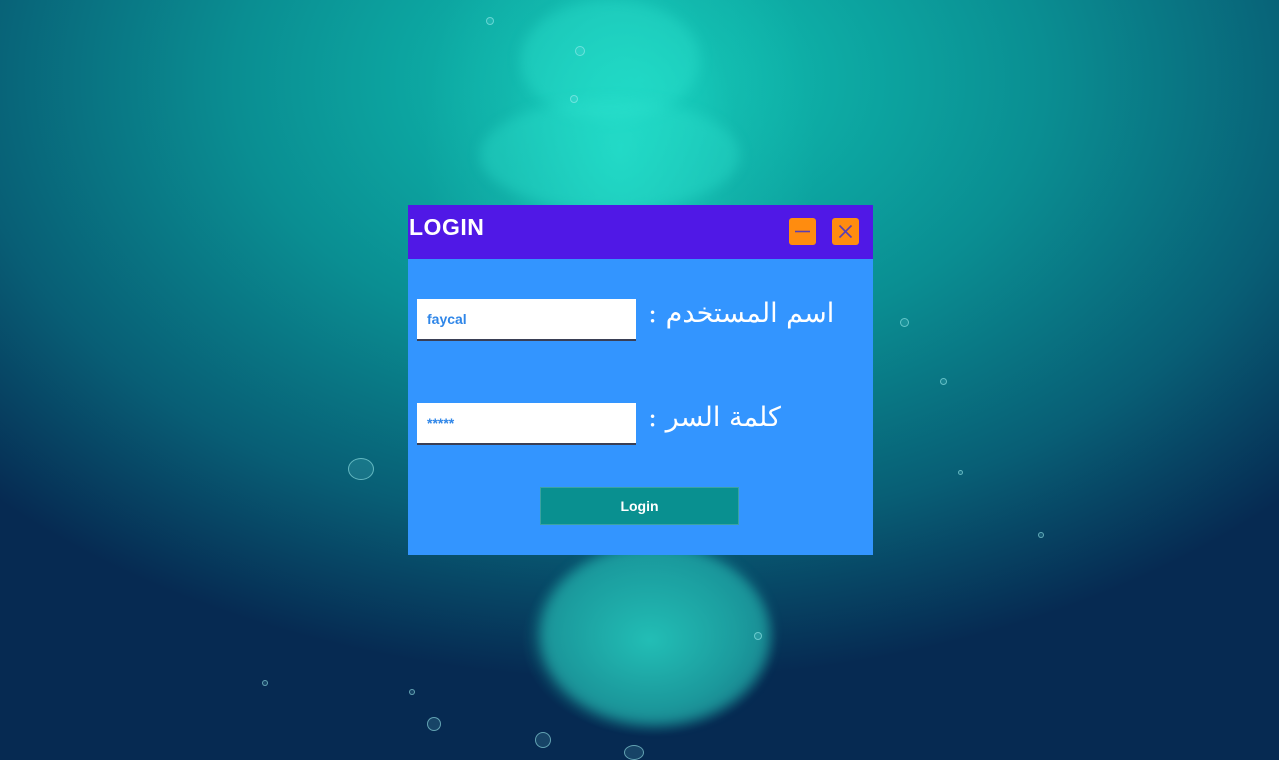  I want to click on minimize-icon, so click(802, 231).